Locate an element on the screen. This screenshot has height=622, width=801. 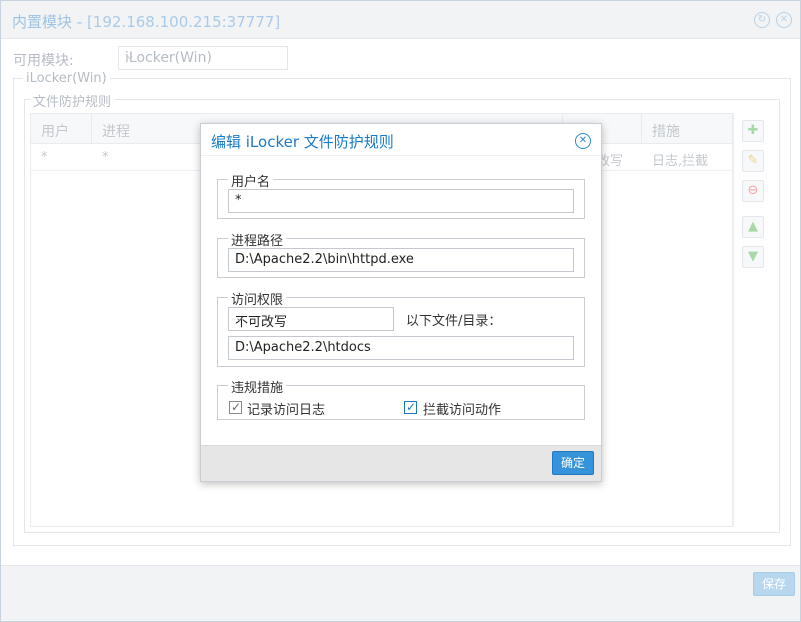
column-header-user: 用户 is located at coordinates (55, 131).